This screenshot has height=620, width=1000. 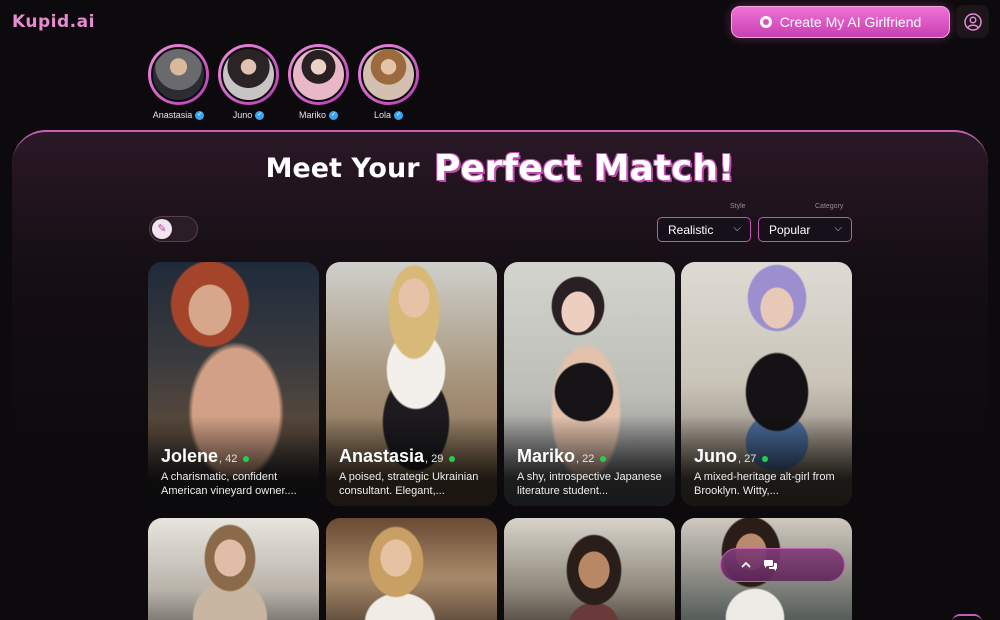 What do you see at coordinates (746, 564) in the screenshot?
I see `chevron-up-icon` at bounding box center [746, 564].